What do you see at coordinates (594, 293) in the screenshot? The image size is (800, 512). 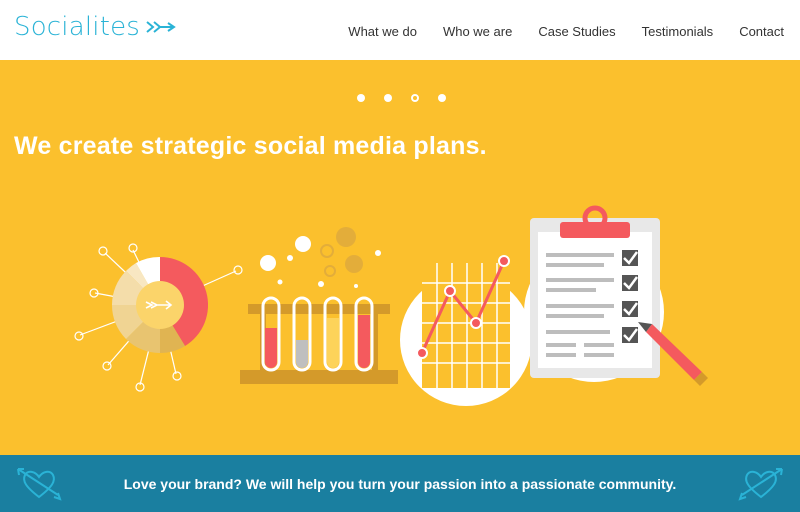 I see `clipboard-checklist-icon` at bounding box center [594, 293].